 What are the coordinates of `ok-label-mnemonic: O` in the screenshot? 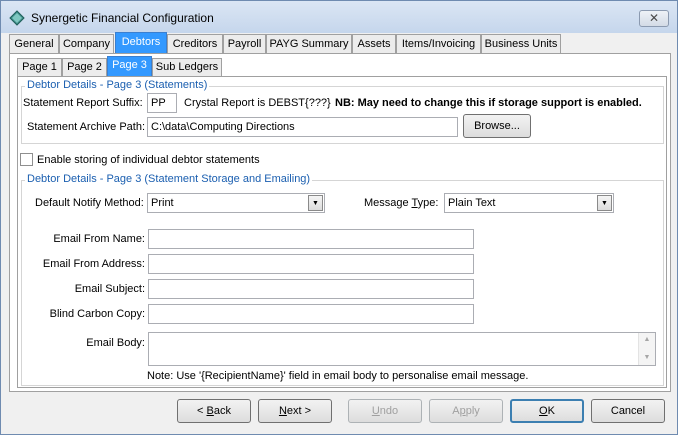 It's located at (543, 411).